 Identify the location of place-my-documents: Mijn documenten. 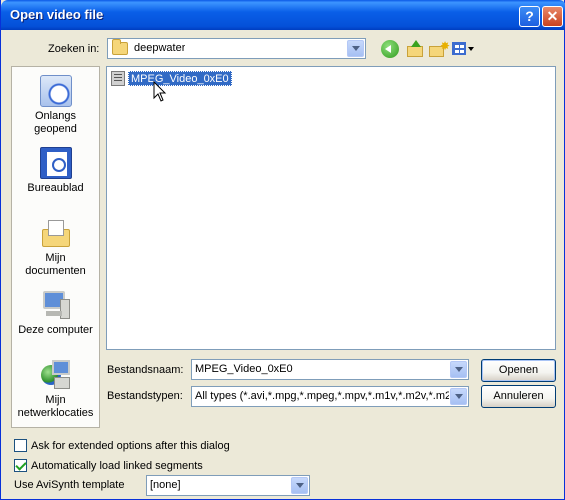
(55, 247).